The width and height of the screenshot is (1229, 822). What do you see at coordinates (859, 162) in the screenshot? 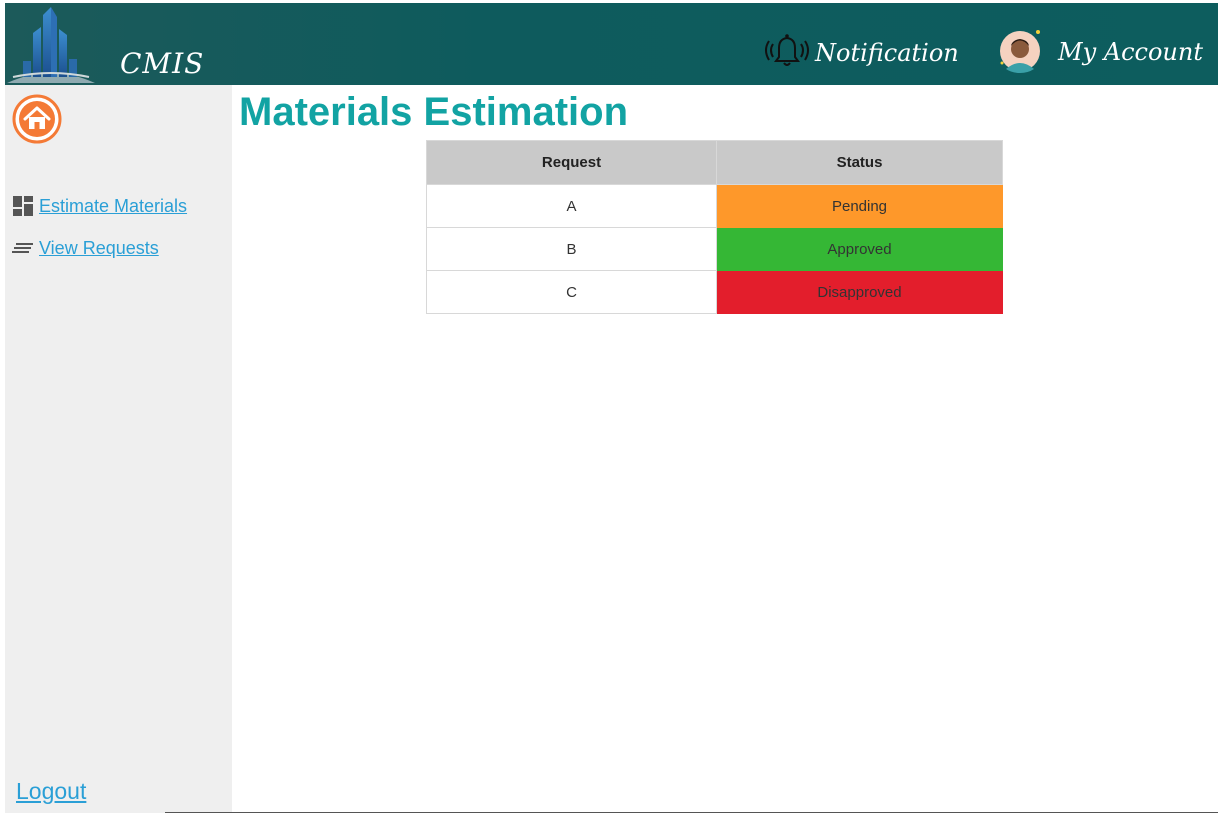
I see `column-header-status: Status` at bounding box center [859, 162].